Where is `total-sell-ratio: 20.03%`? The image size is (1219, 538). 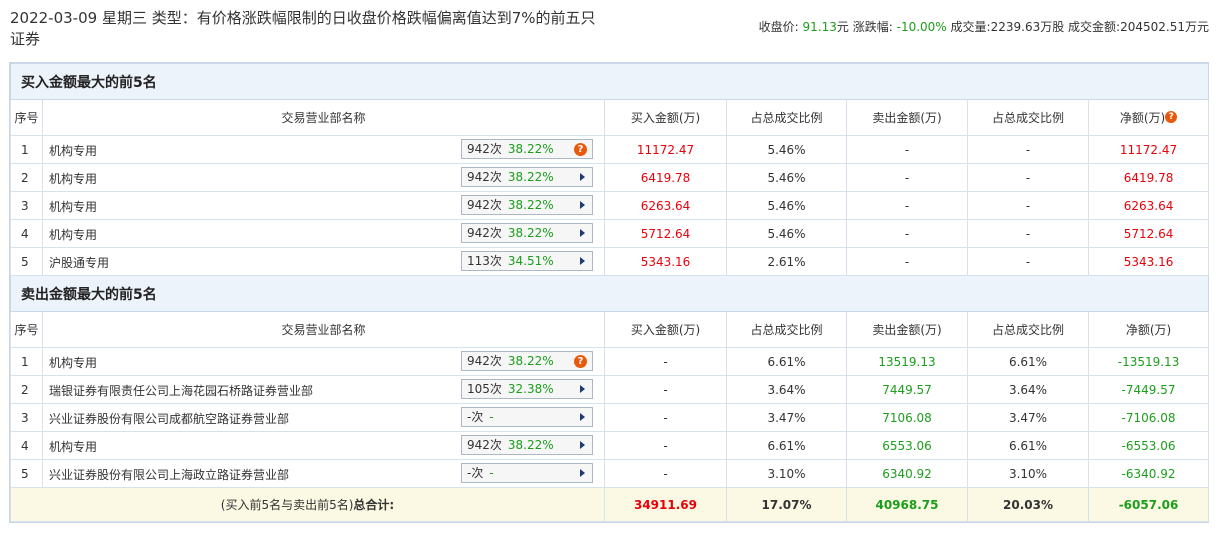 total-sell-ratio: 20.03% is located at coordinates (1028, 504).